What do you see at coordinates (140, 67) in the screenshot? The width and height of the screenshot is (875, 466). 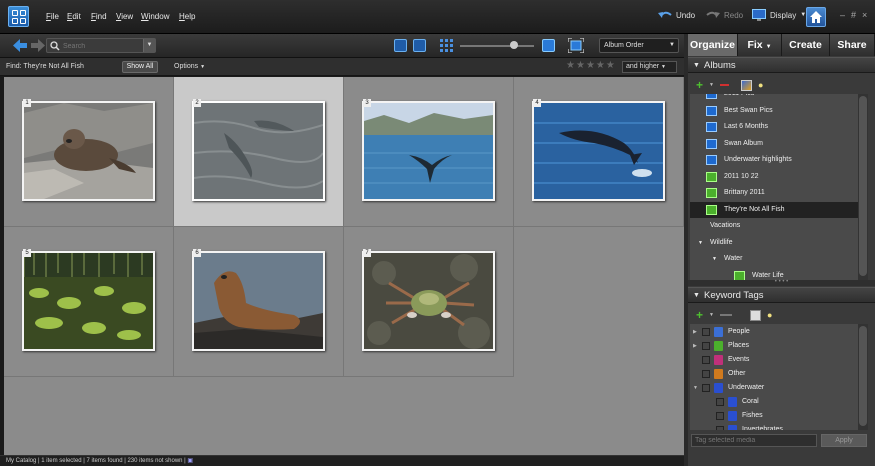 I see `show-all-button: Show All` at bounding box center [140, 67].